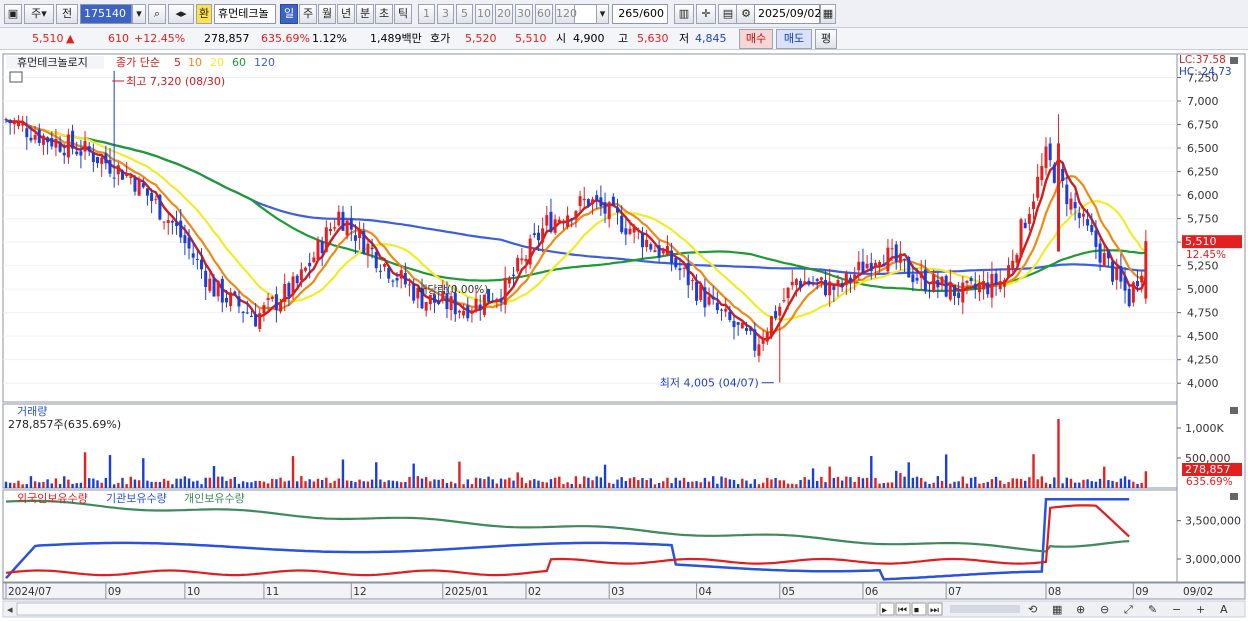 The image size is (1248, 621). I want to click on panel-close-holdings-icon, so click(1234, 496).